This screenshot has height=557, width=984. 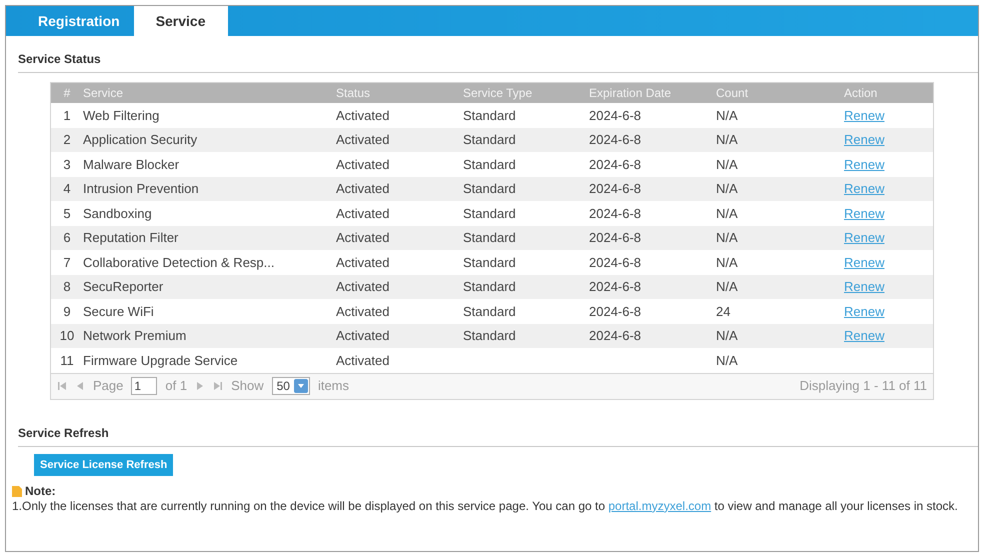 What do you see at coordinates (62, 386) in the screenshot?
I see `first-page-icon` at bounding box center [62, 386].